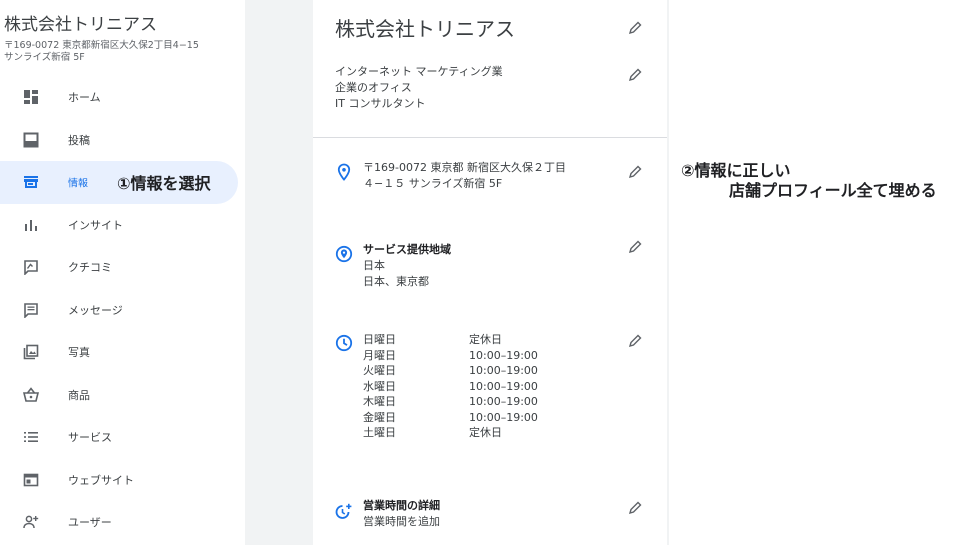 The image size is (979, 545). I want to click on category-item: IT コンサルタント, so click(380, 103).